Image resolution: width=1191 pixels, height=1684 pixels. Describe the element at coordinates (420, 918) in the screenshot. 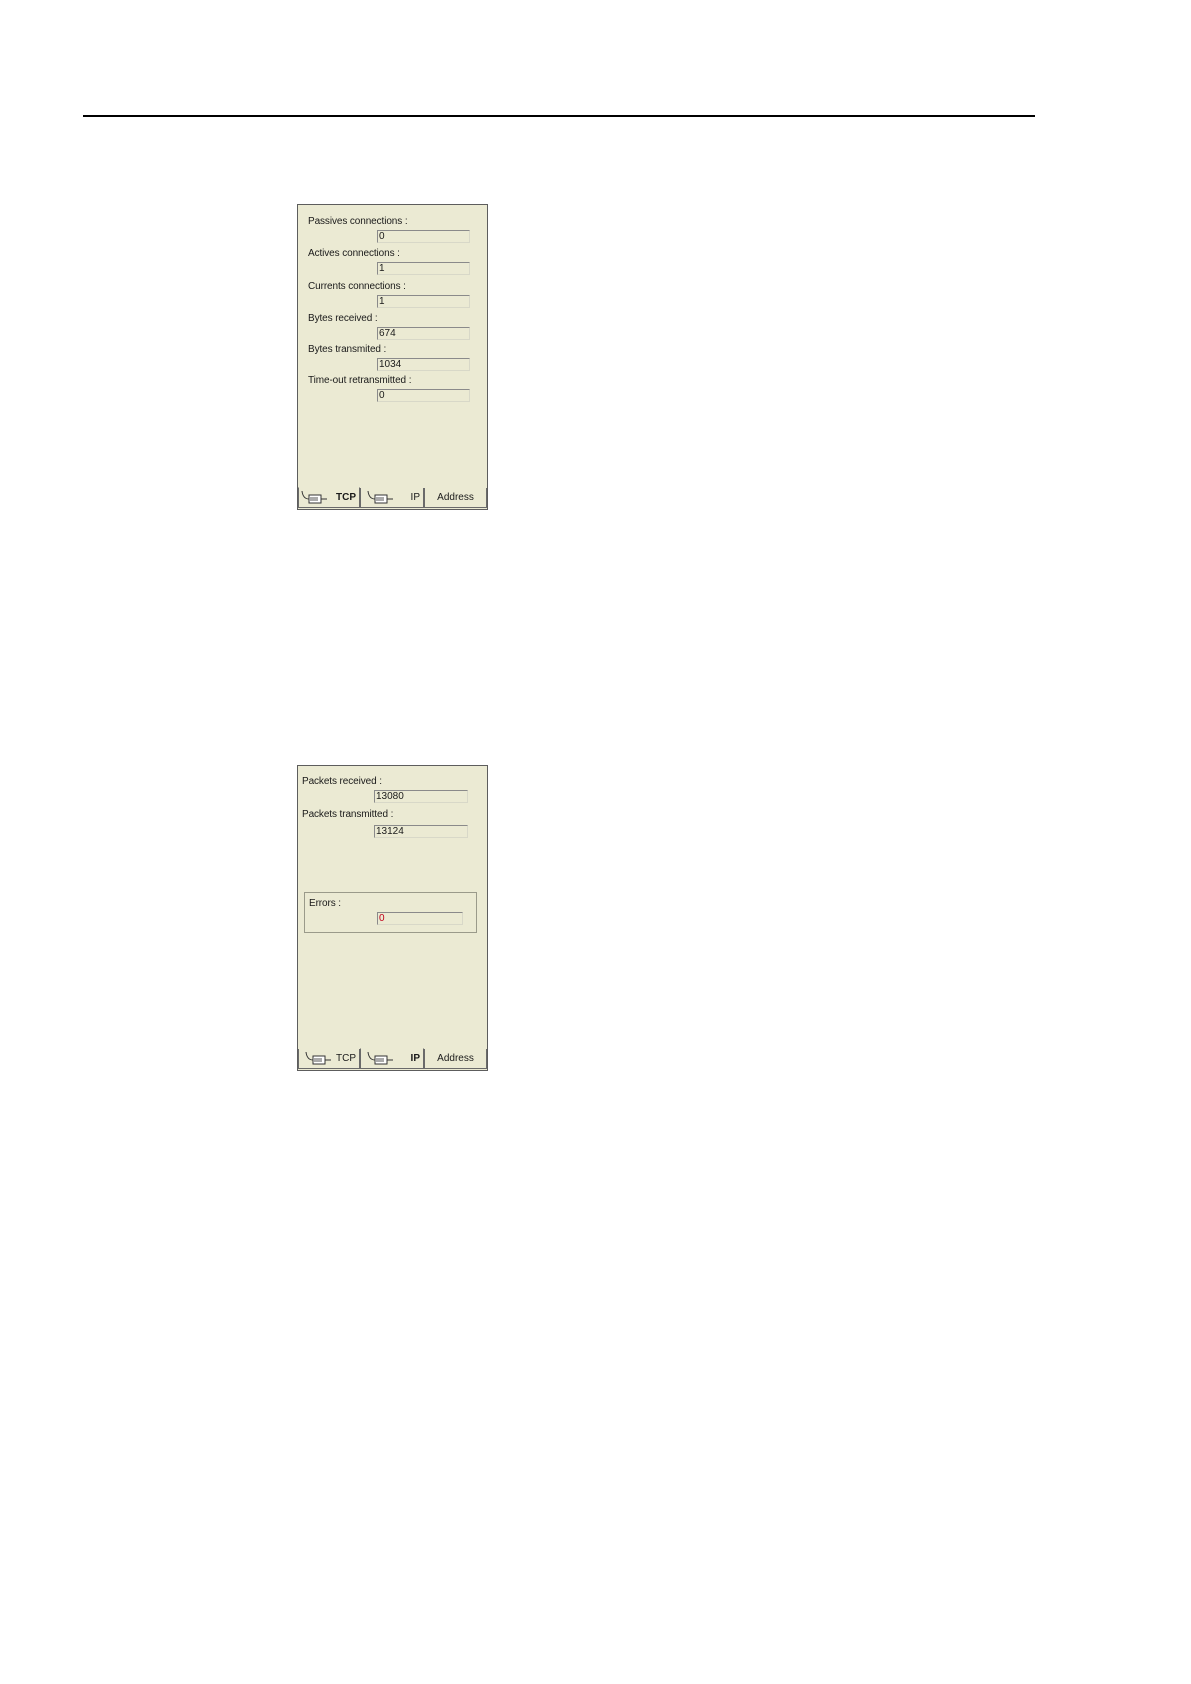

I see `errors-field: 0` at that location.